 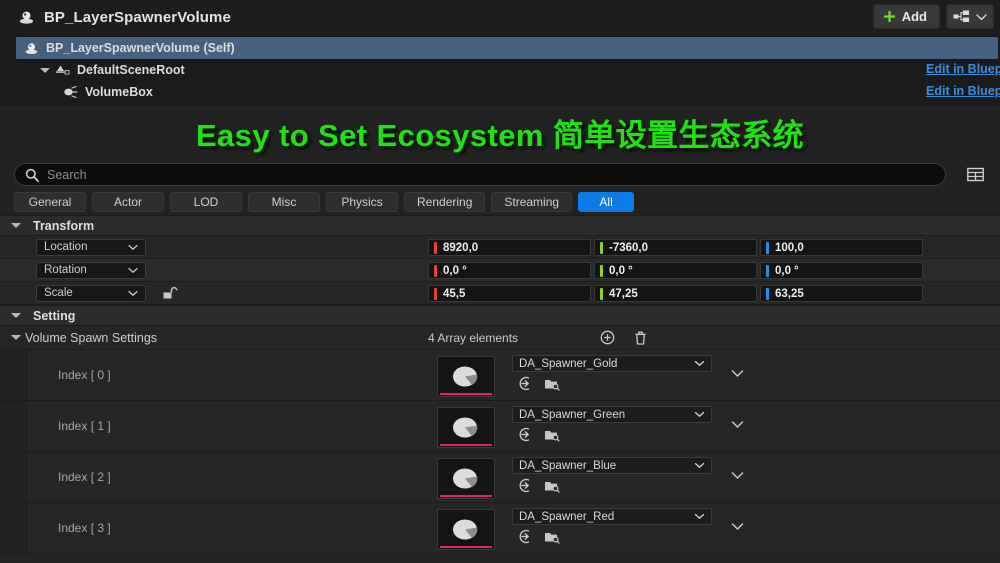 I want to click on location-y-input: -7360,0, so click(x=675, y=247).